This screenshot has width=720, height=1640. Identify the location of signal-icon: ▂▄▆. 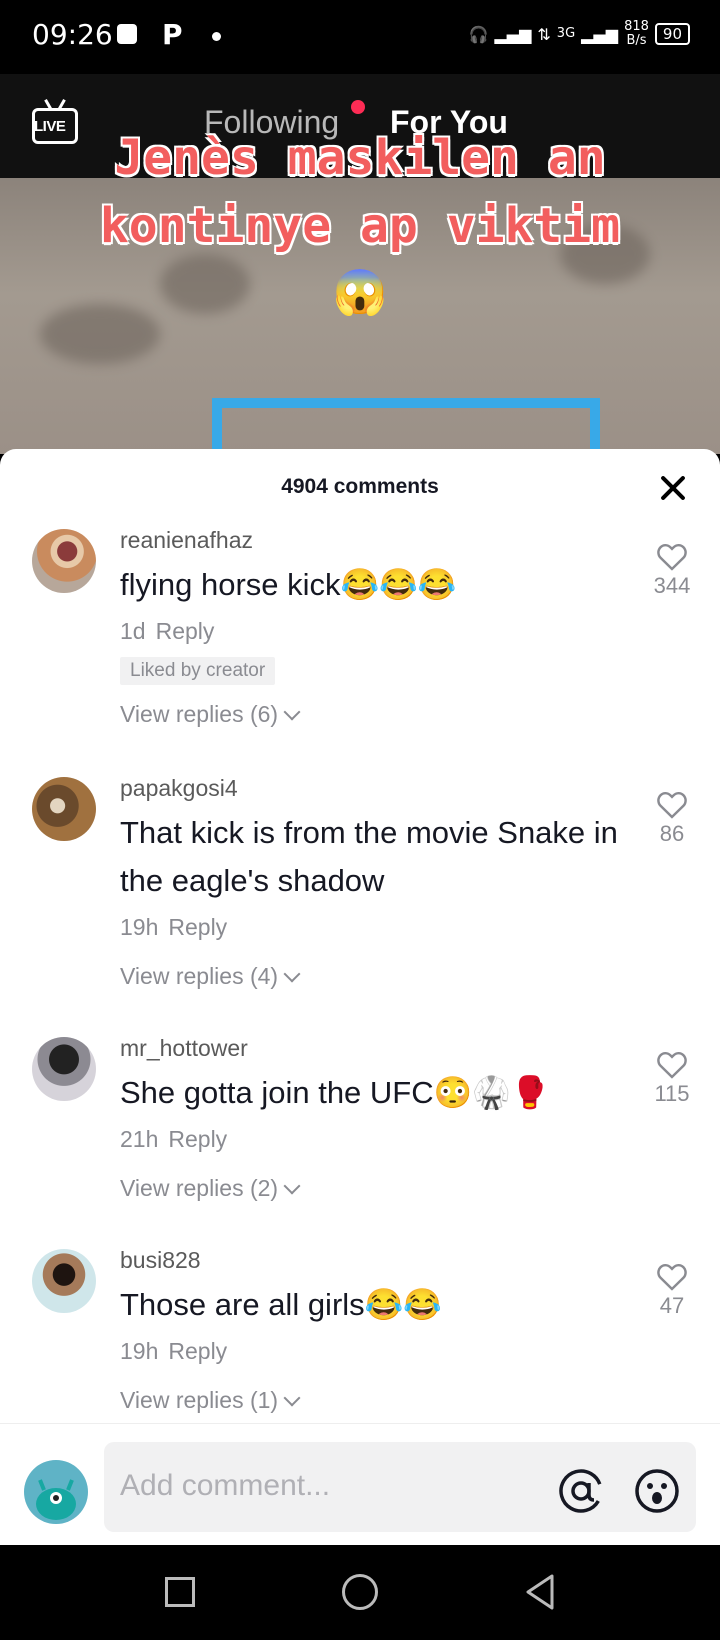
(513, 34).